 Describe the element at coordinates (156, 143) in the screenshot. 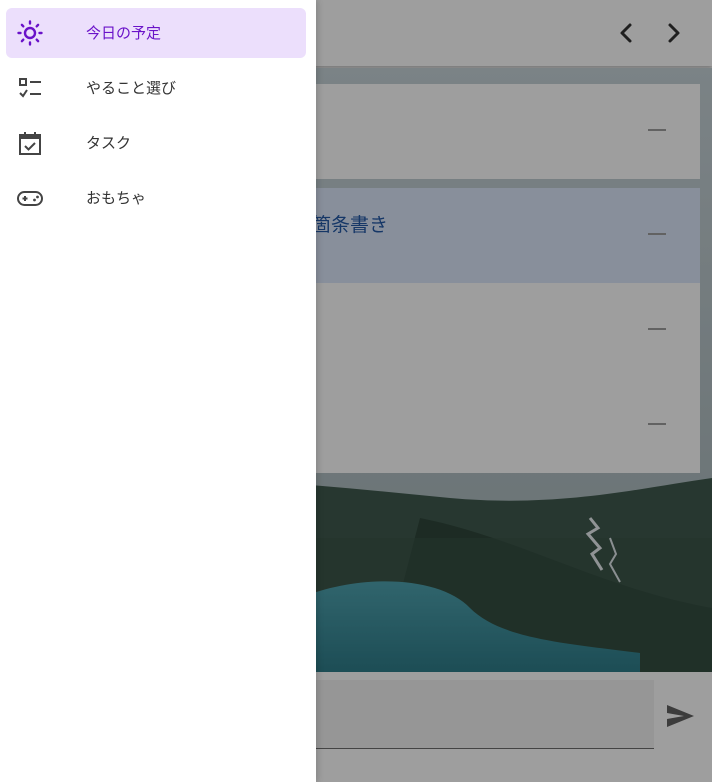

I see `drawer-item-tasks: タスク` at that location.